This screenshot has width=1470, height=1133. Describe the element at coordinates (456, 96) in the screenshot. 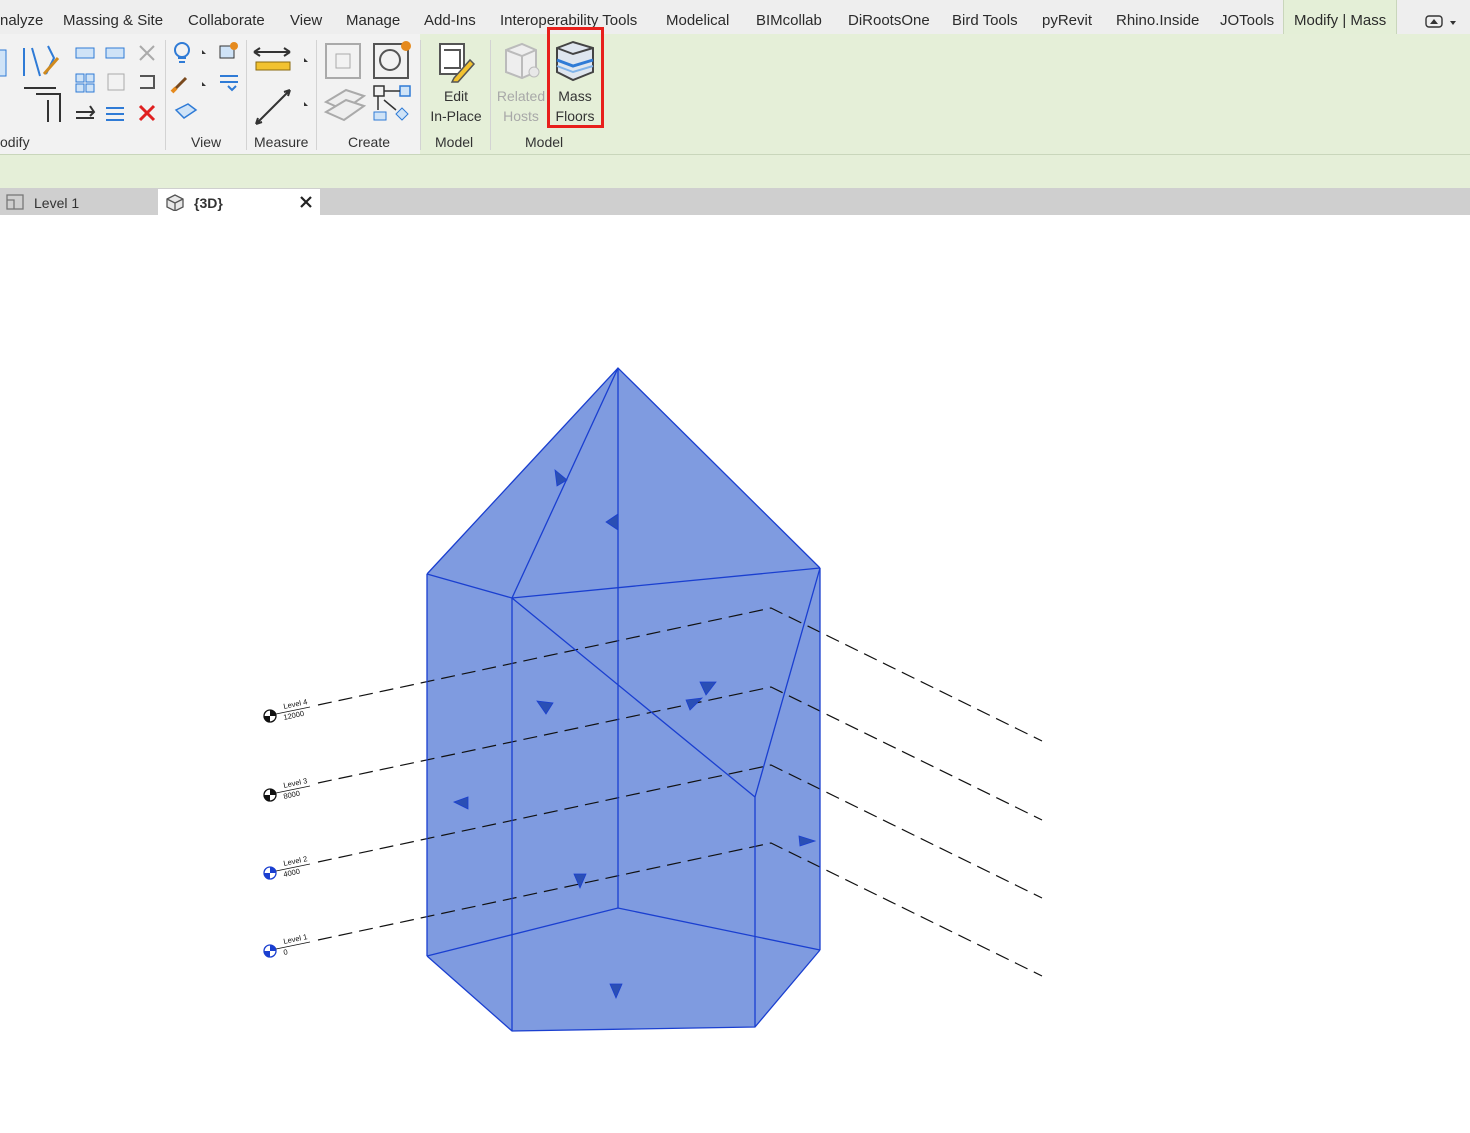

I see `edit-label: Edit` at that location.